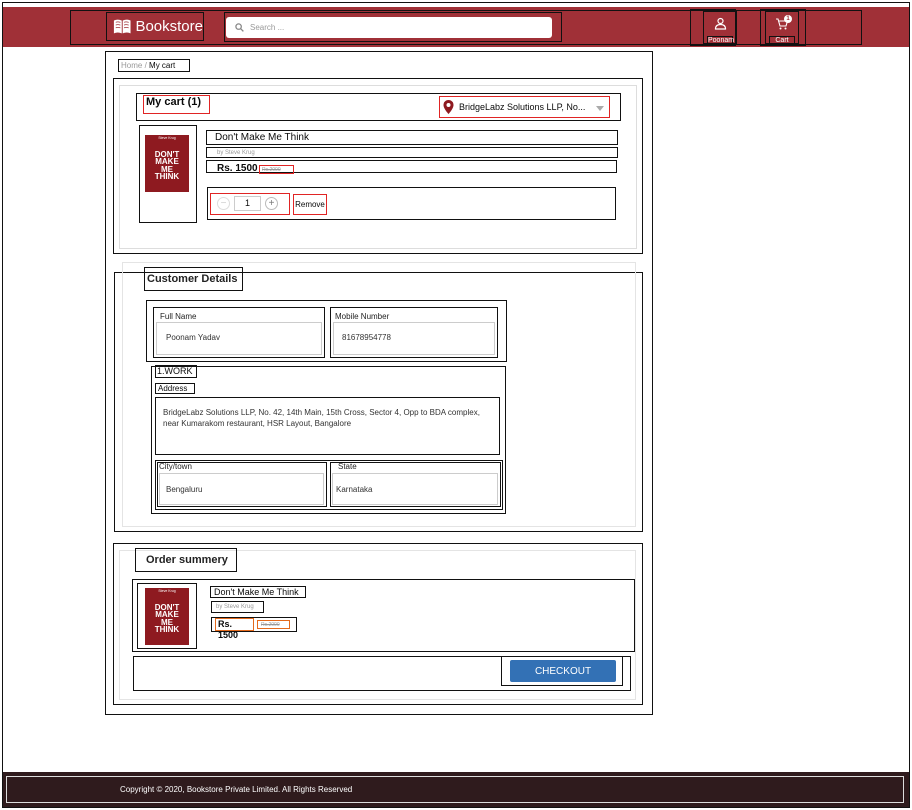  Describe the element at coordinates (782, 40) in the screenshot. I see `cart-label: Cart` at that location.